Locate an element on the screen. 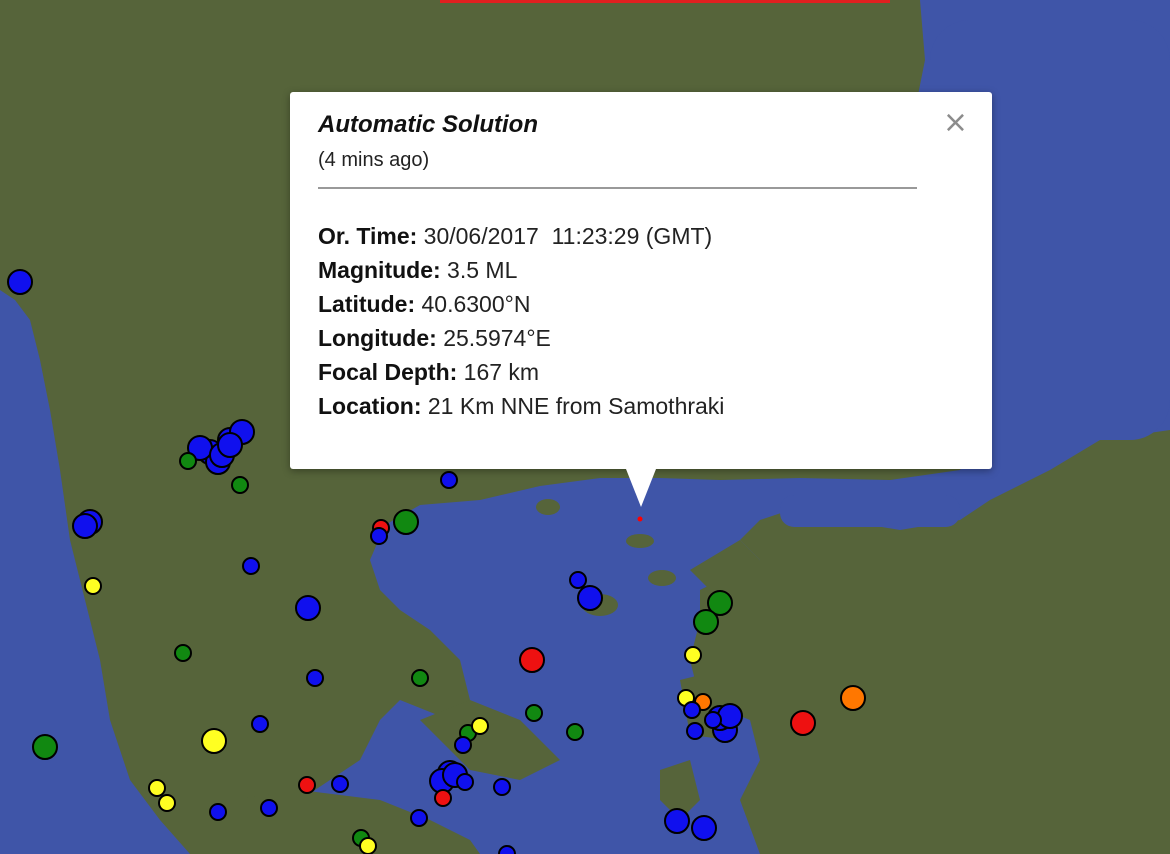  detail-latitude: Latitude: 40.6300°N is located at coordinates (521, 307).